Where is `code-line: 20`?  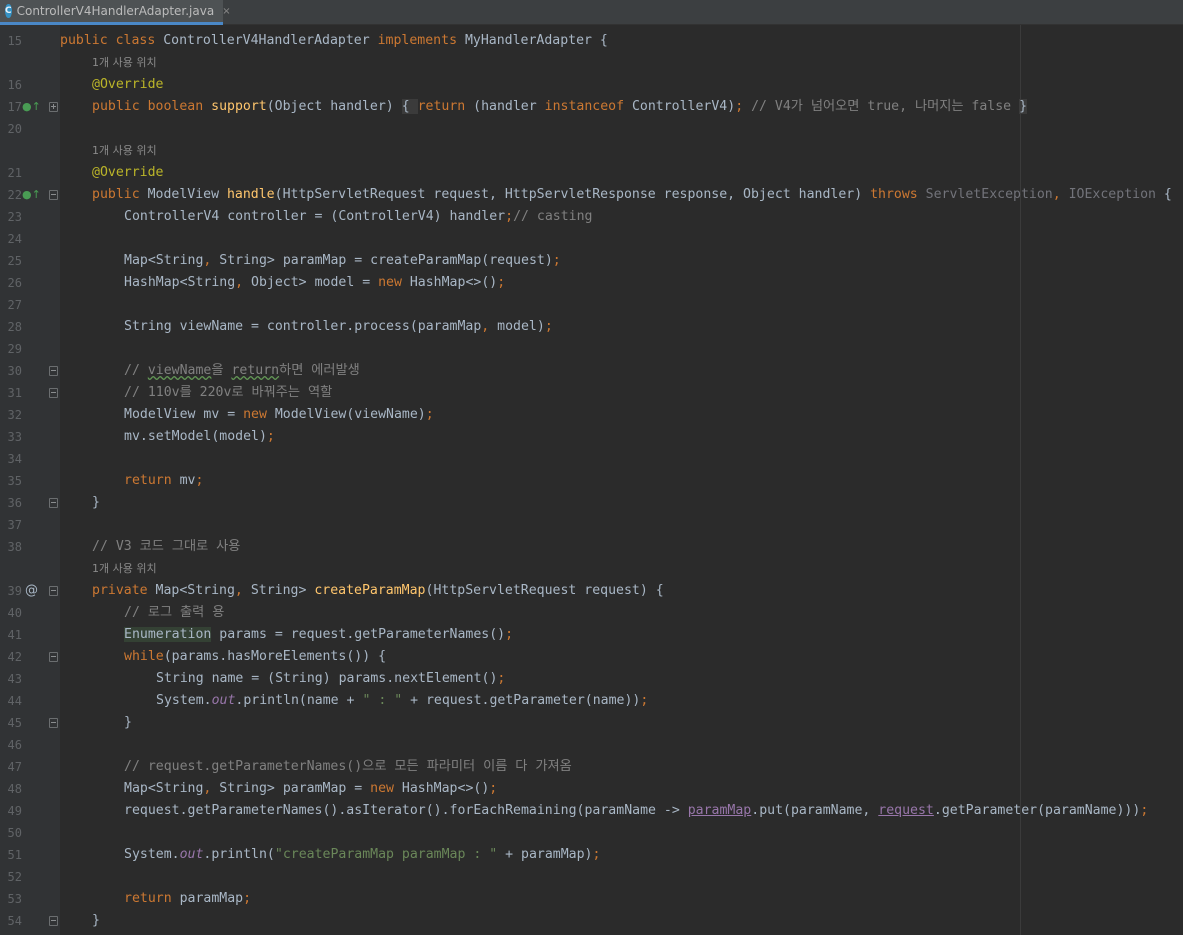 code-line: 20 is located at coordinates (14, 129).